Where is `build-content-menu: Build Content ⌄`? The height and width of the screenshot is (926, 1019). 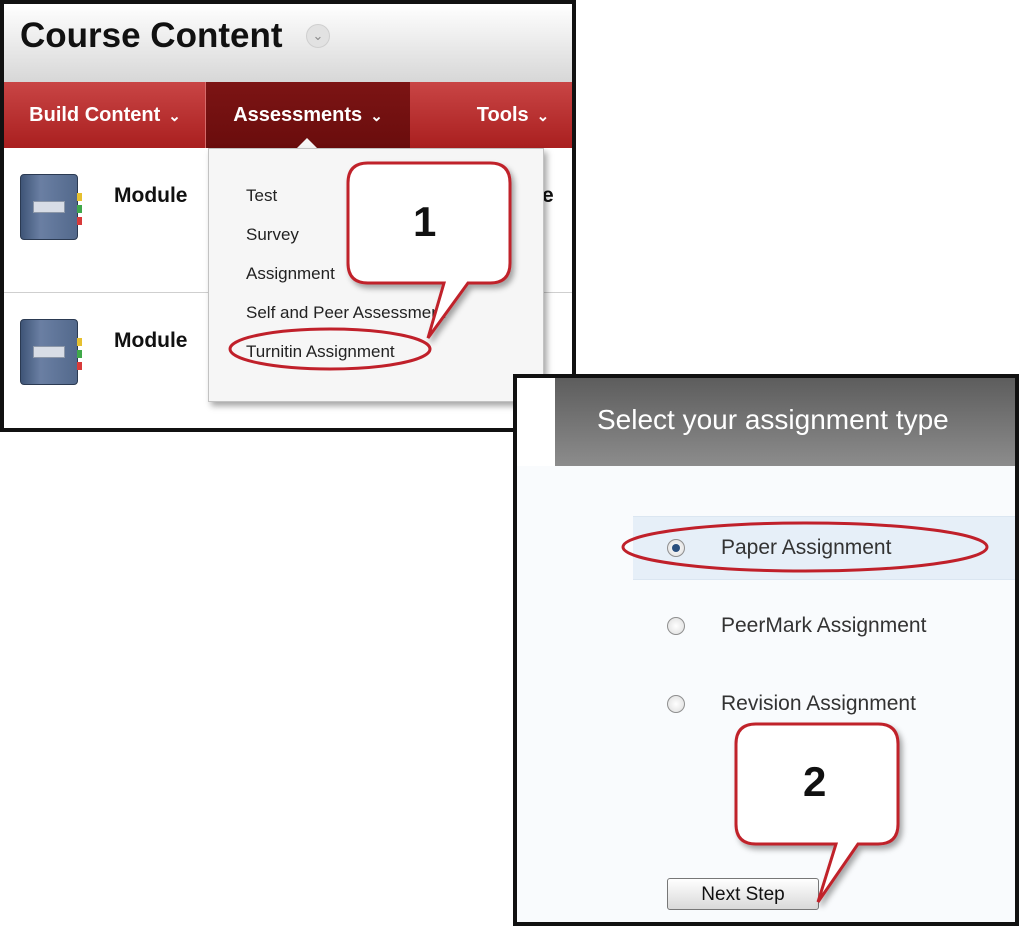
build-content-menu: Build Content ⌄ is located at coordinates (105, 115).